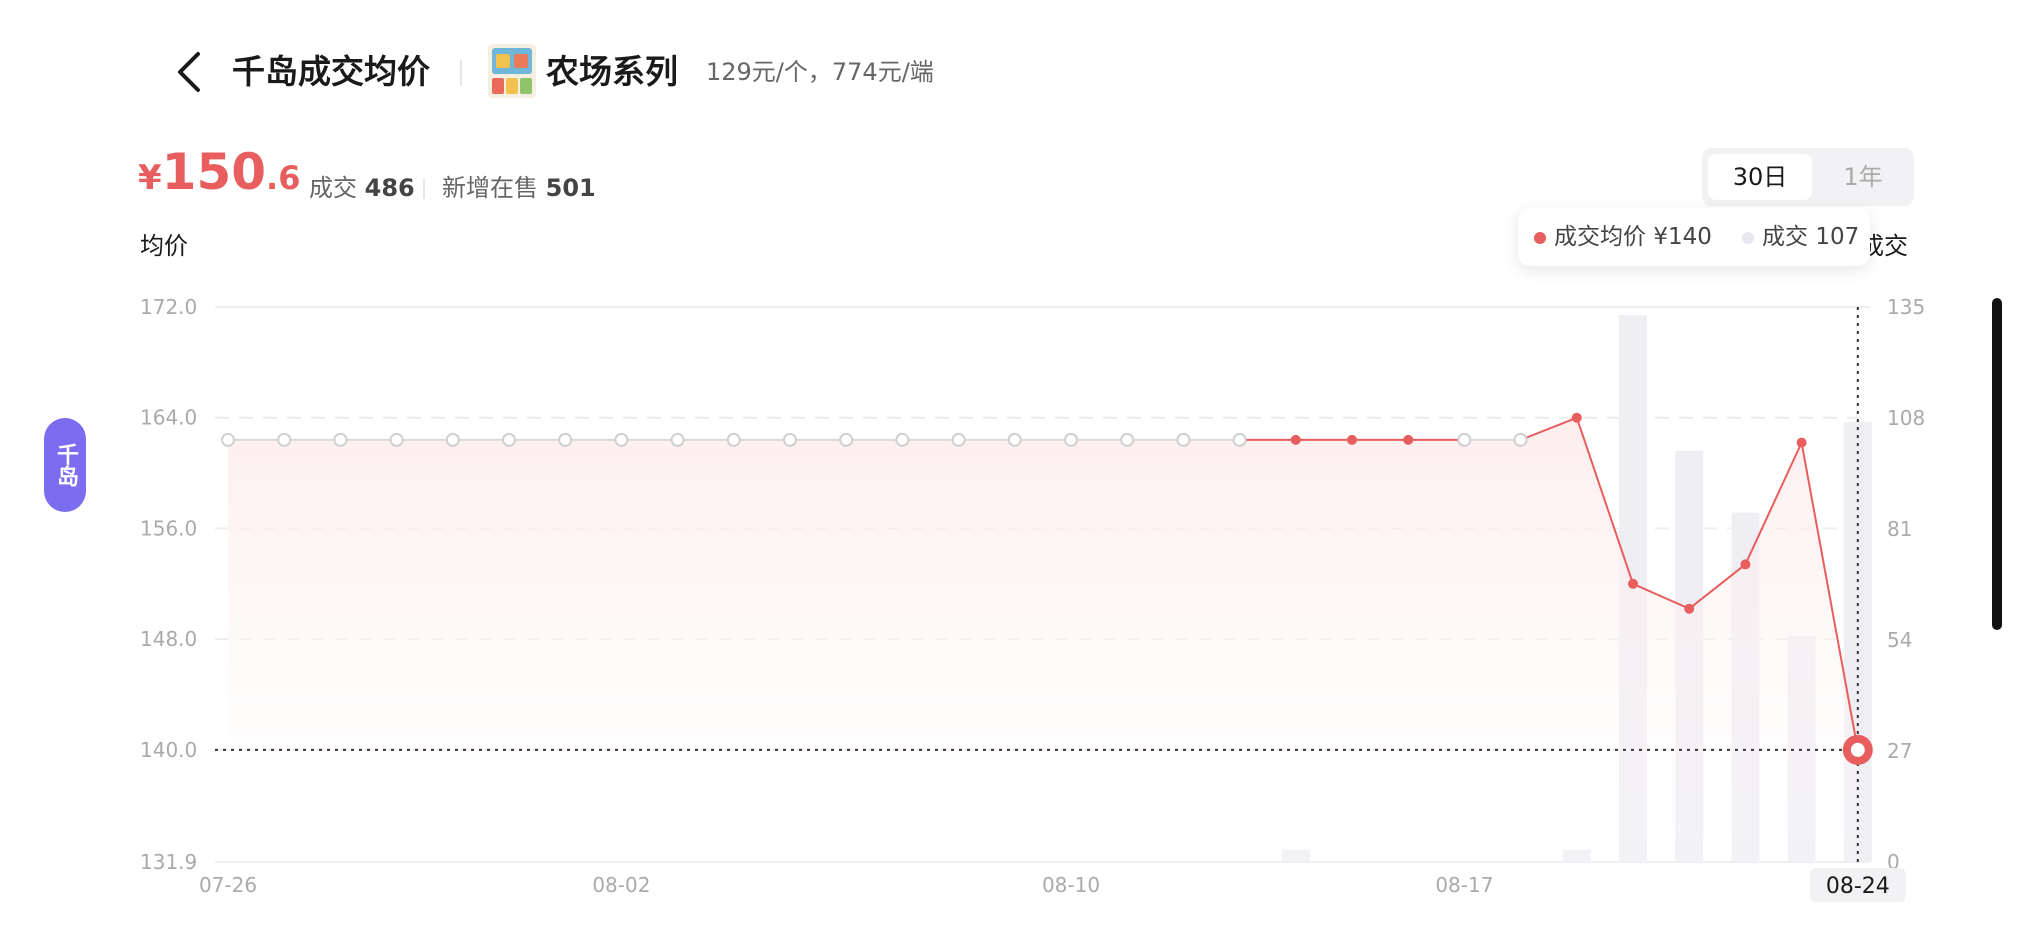  What do you see at coordinates (1858, 886) in the screenshot?
I see `selected-x-label: 08-24` at bounding box center [1858, 886].